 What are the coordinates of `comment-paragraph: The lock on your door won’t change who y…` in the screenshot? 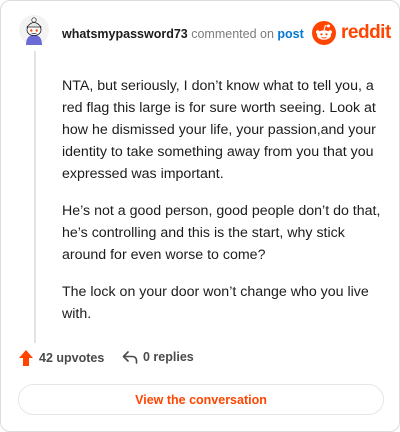 It's located at (215, 303).